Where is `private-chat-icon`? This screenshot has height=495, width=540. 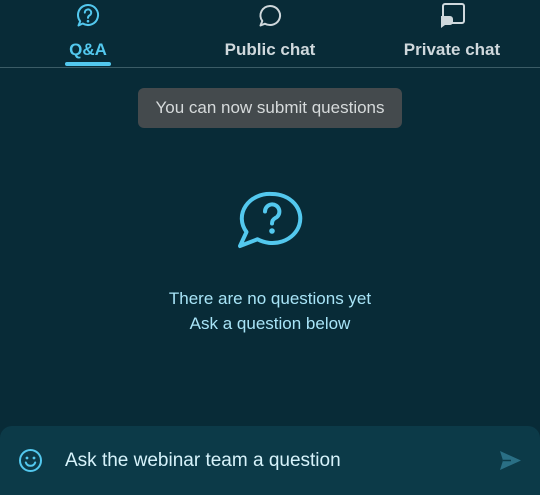
private-chat-icon is located at coordinates (452, 18).